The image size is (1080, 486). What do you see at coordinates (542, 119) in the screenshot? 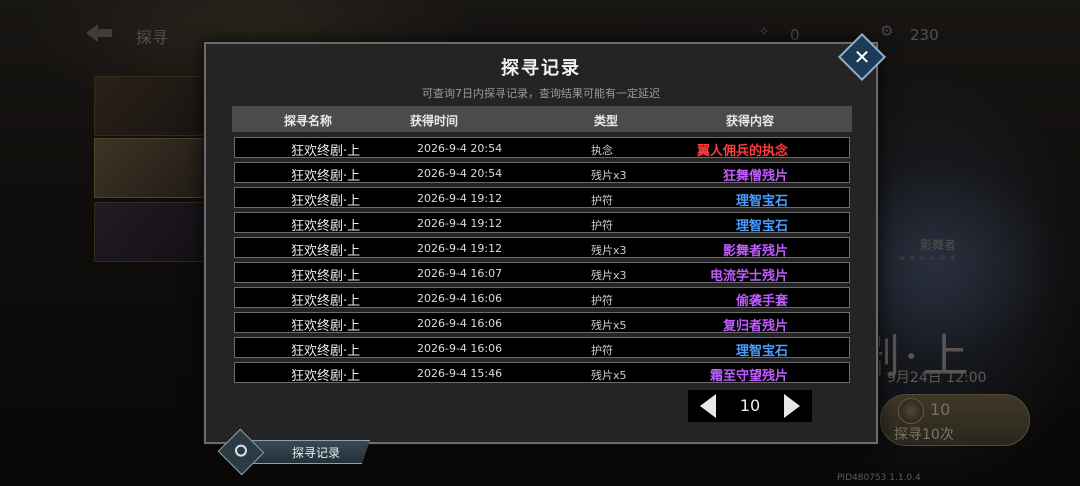
I see `table-header: 探寻名称 获得时间 类型 获得内容` at bounding box center [542, 119].